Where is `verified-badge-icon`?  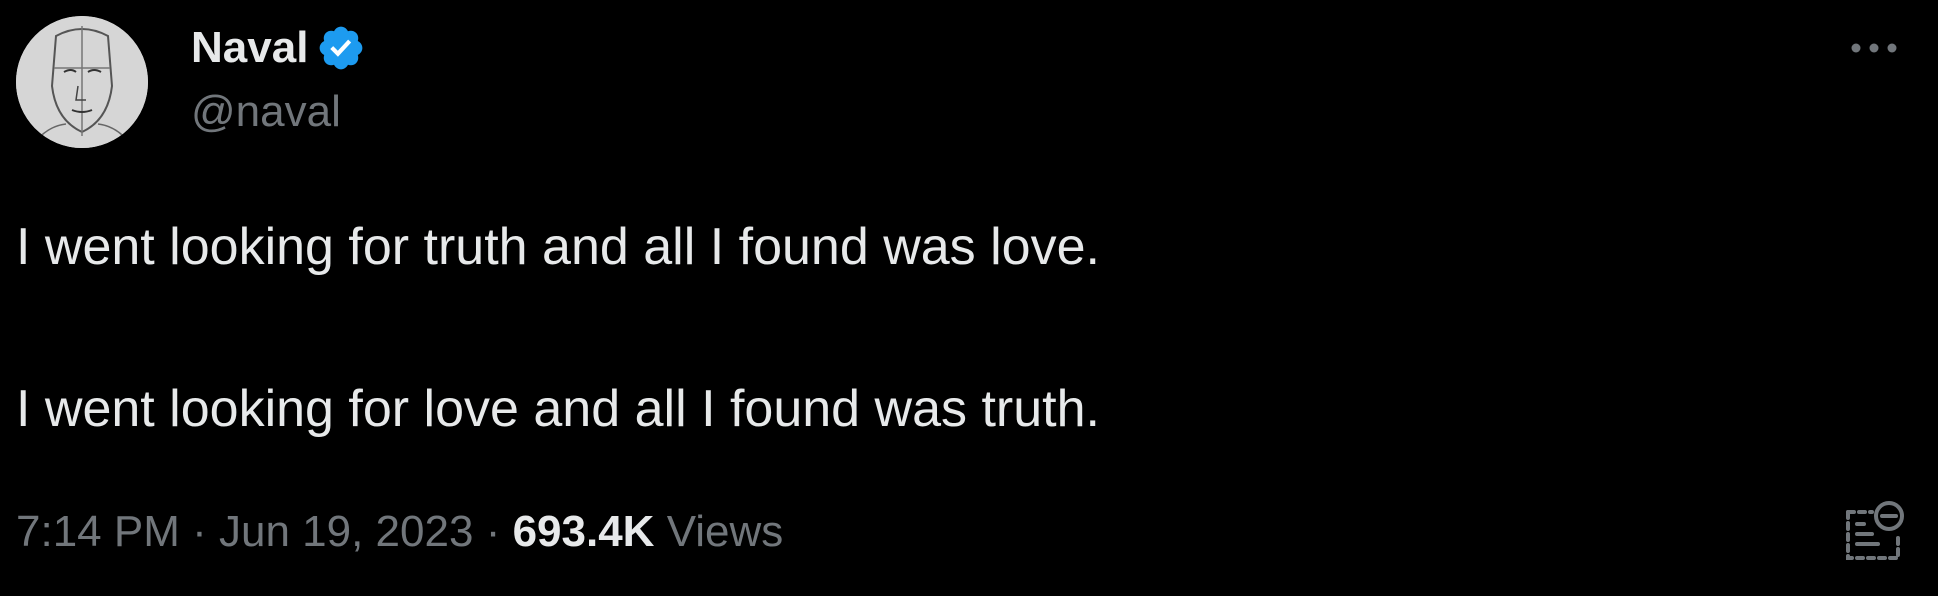
verified-badge-icon is located at coordinates (341, 48).